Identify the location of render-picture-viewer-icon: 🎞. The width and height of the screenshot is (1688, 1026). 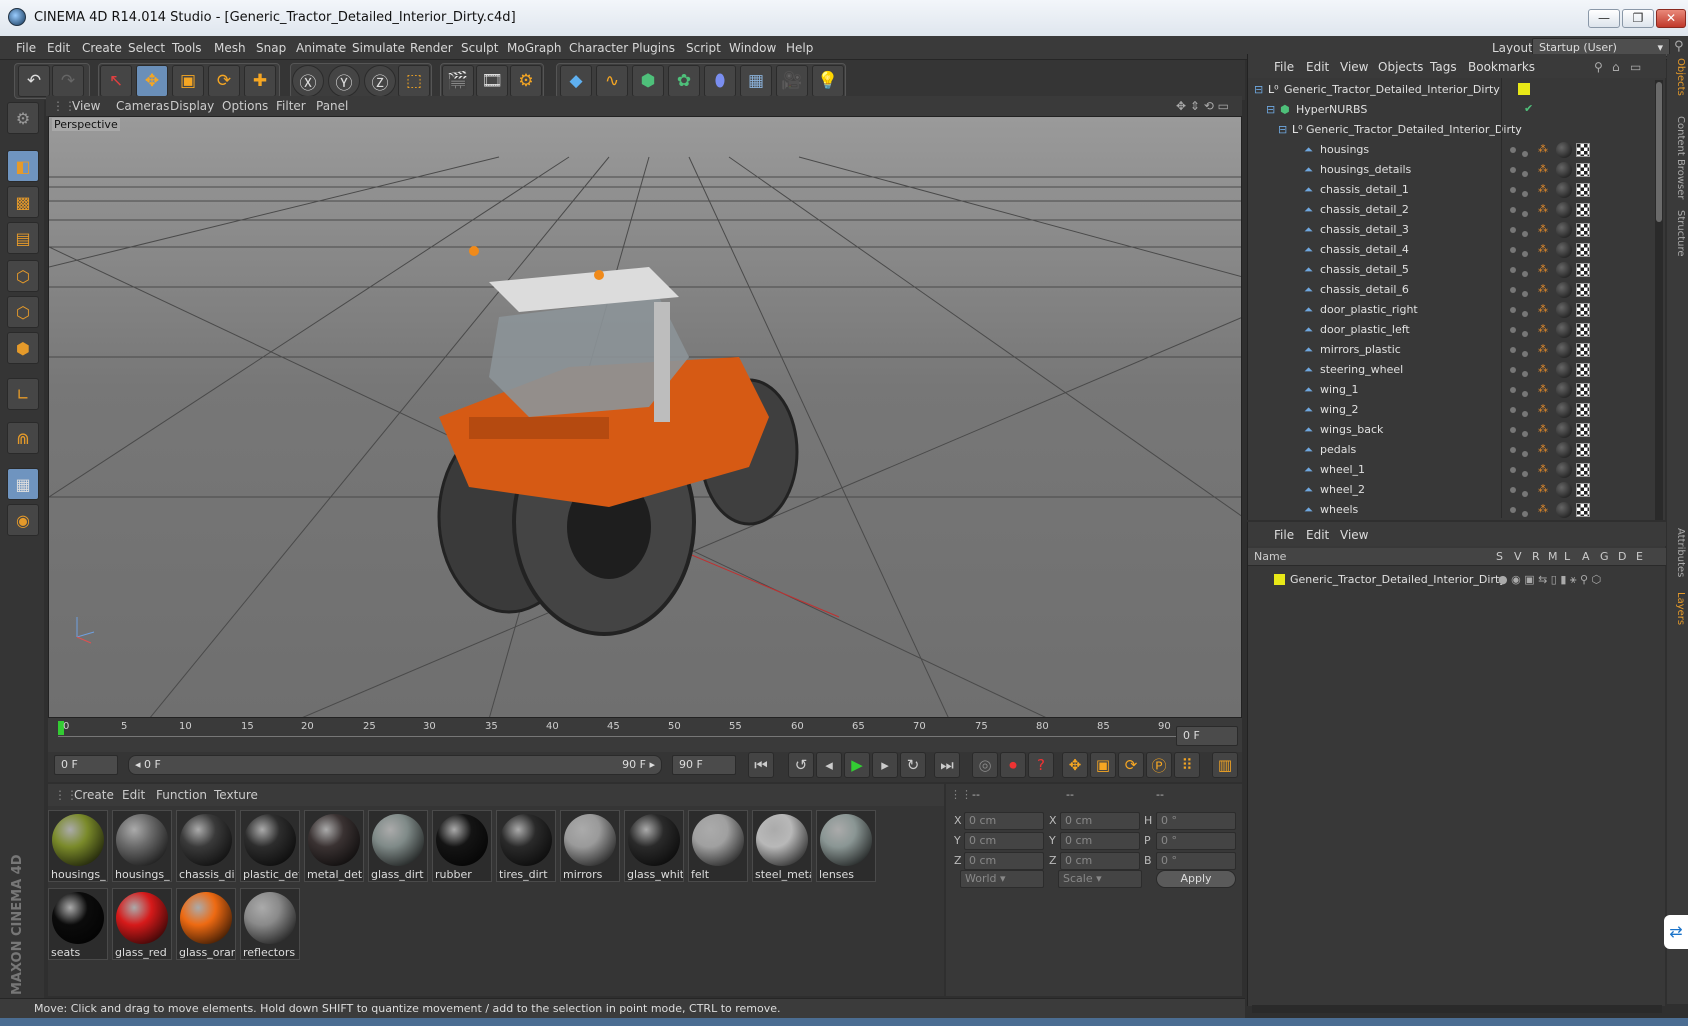
(492, 81).